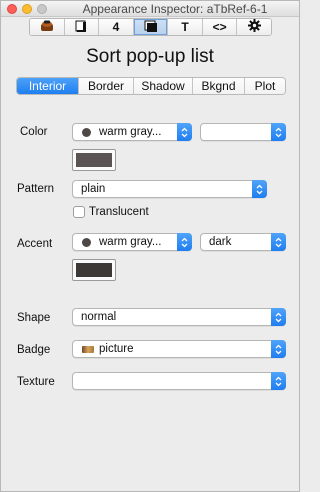  I want to click on color-swatch-dot, so click(86, 132).